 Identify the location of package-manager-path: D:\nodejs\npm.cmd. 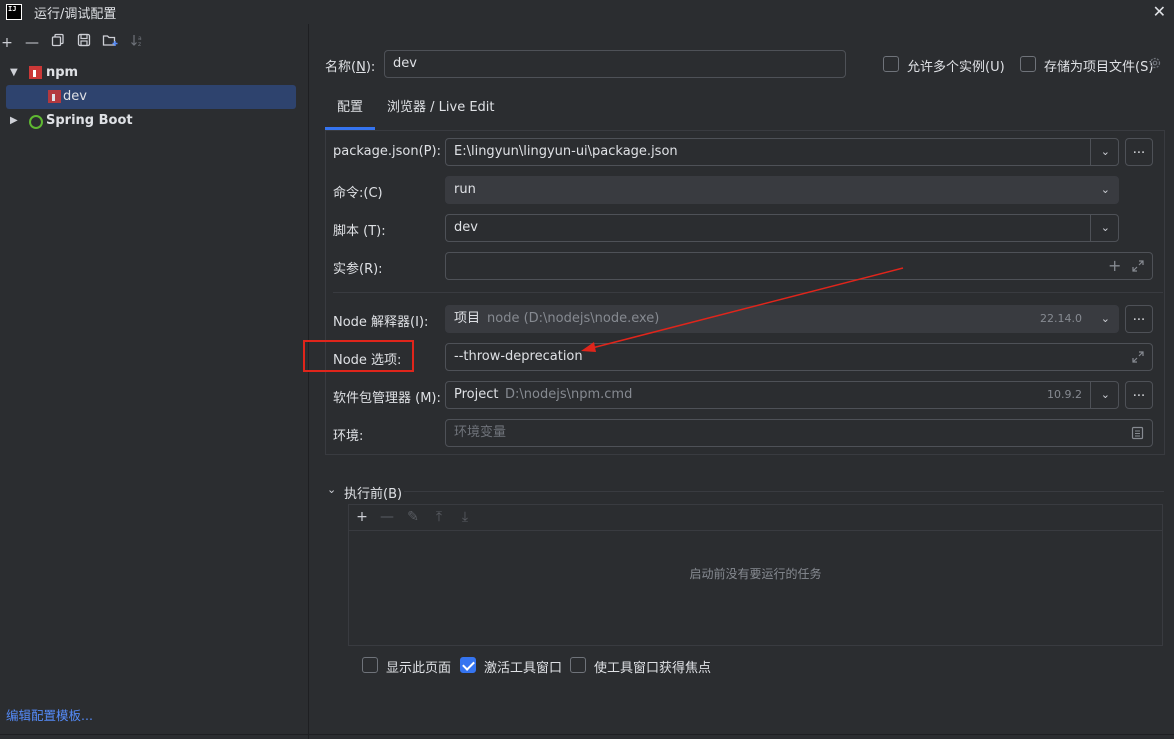
(569, 394).